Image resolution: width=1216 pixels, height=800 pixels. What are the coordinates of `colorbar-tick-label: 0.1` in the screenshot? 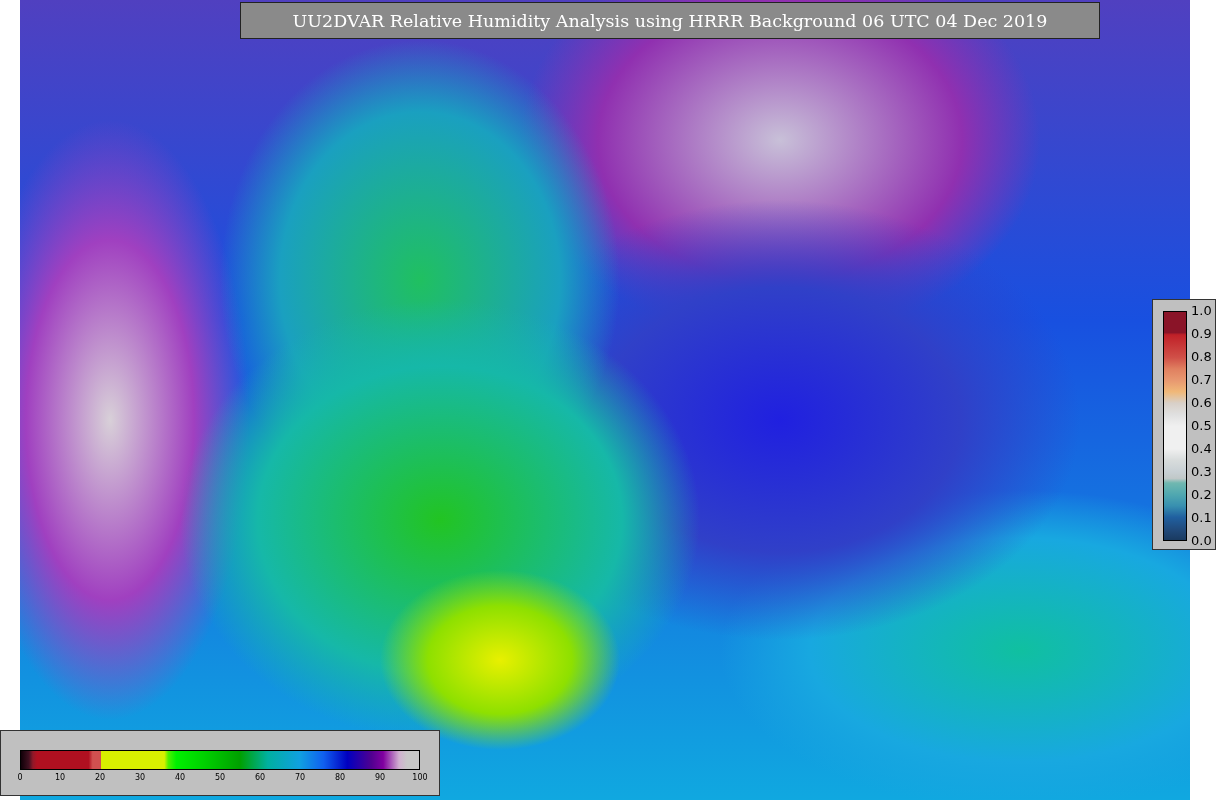 It's located at (1201, 518).